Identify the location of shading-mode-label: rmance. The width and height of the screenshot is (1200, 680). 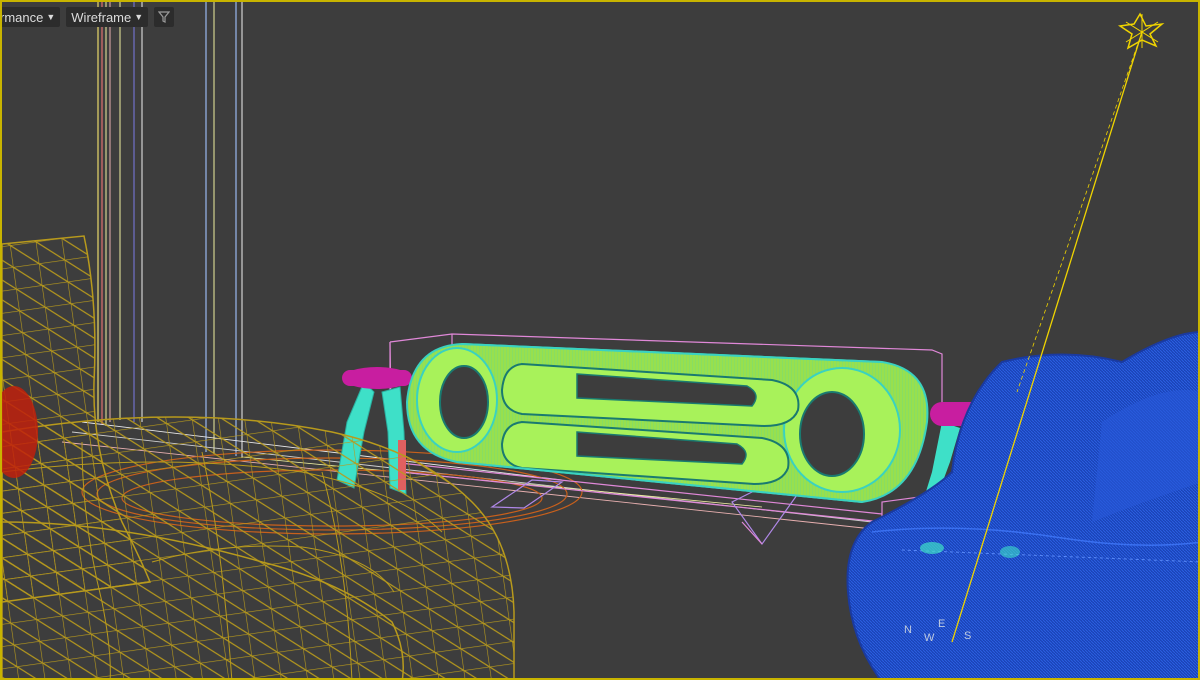
(22, 17).